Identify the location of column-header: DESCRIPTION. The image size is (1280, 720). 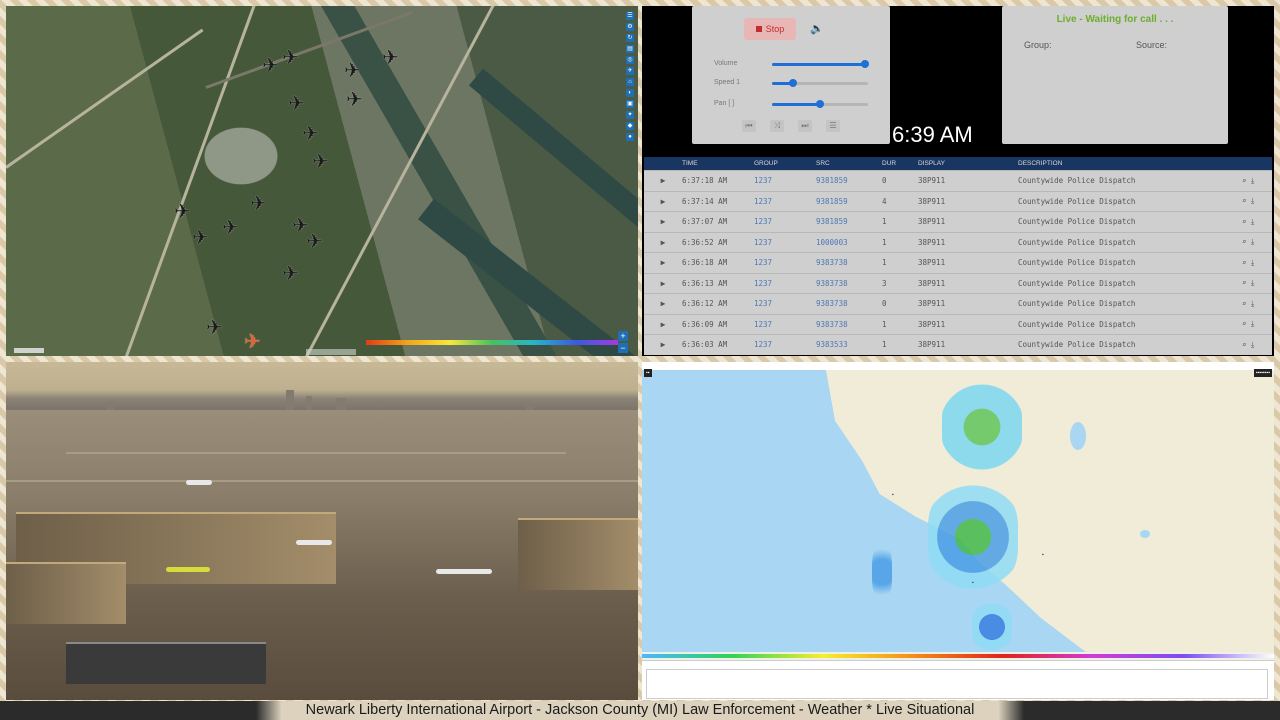
(1130, 164).